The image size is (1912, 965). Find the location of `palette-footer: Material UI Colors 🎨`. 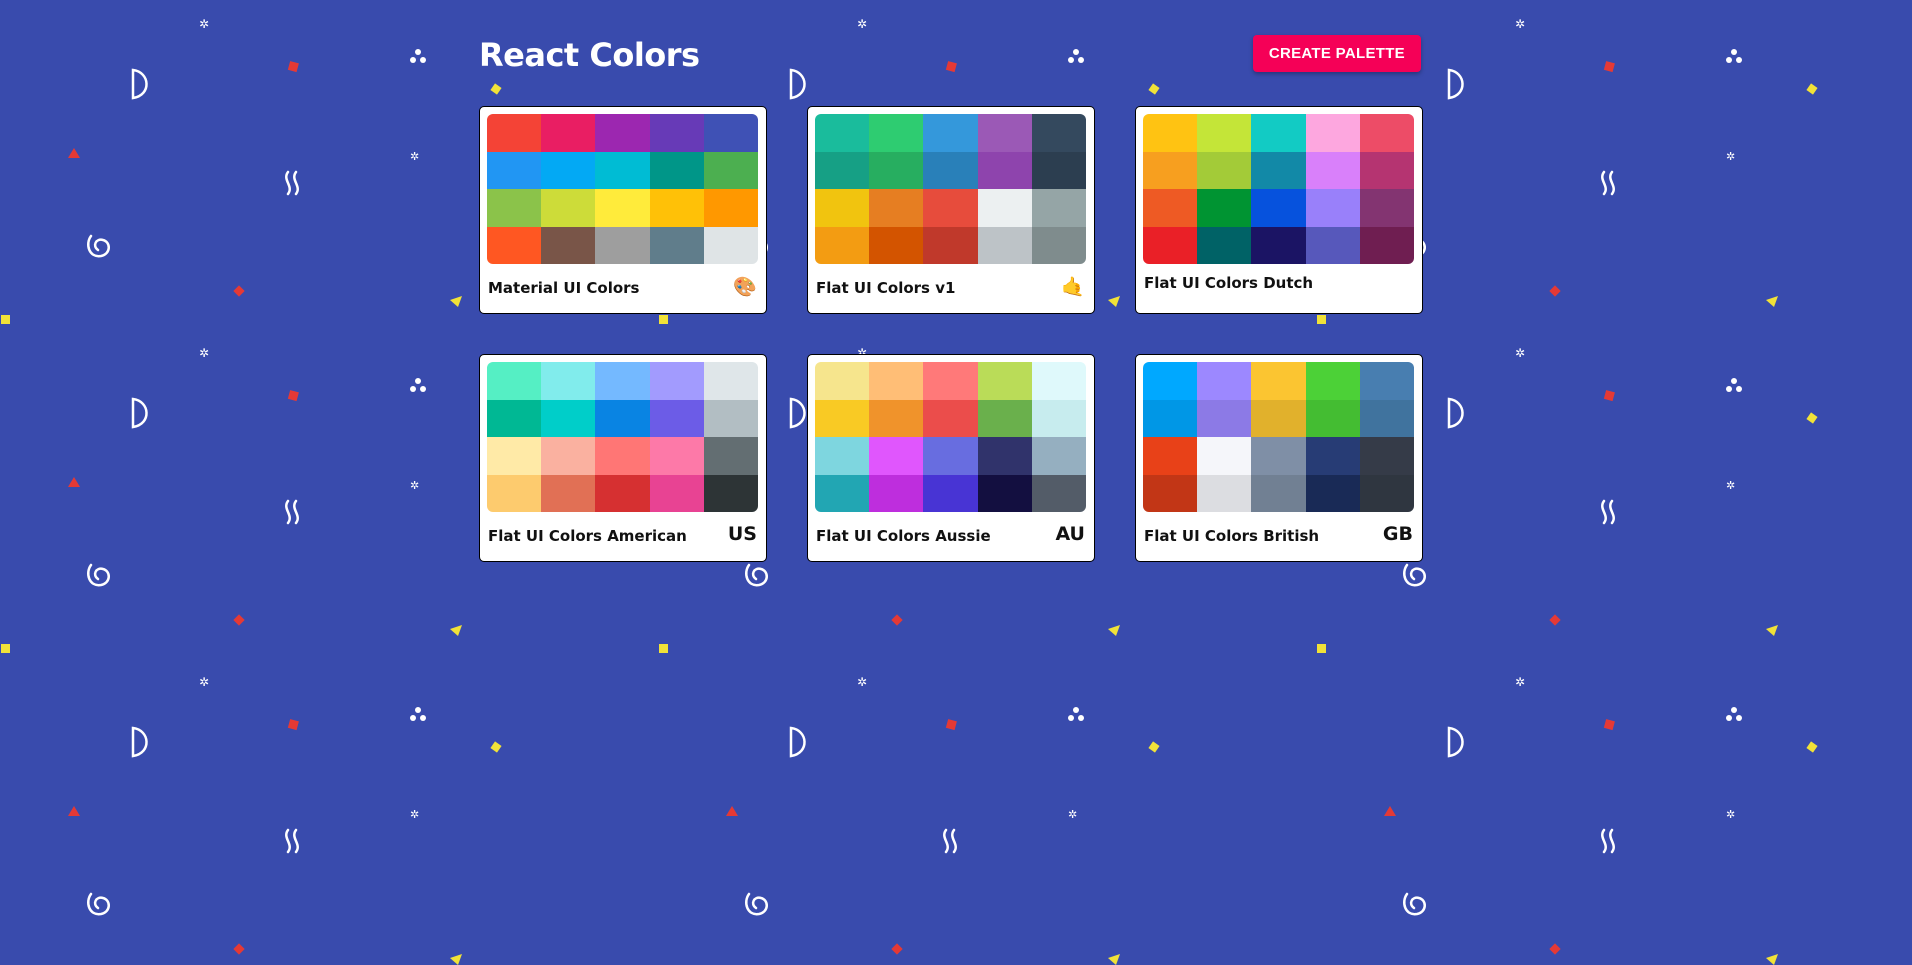

palette-footer: Material UI Colors 🎨 is located at coordinates (623, 286).